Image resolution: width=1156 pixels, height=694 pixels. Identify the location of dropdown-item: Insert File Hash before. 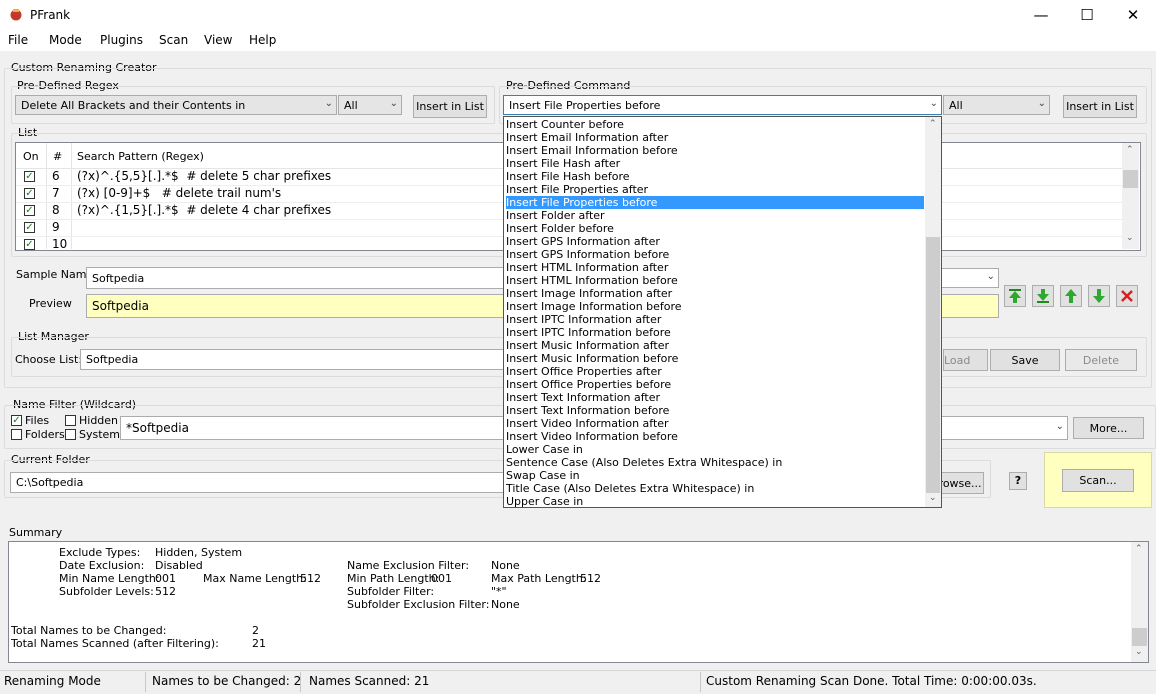
(715, 176).